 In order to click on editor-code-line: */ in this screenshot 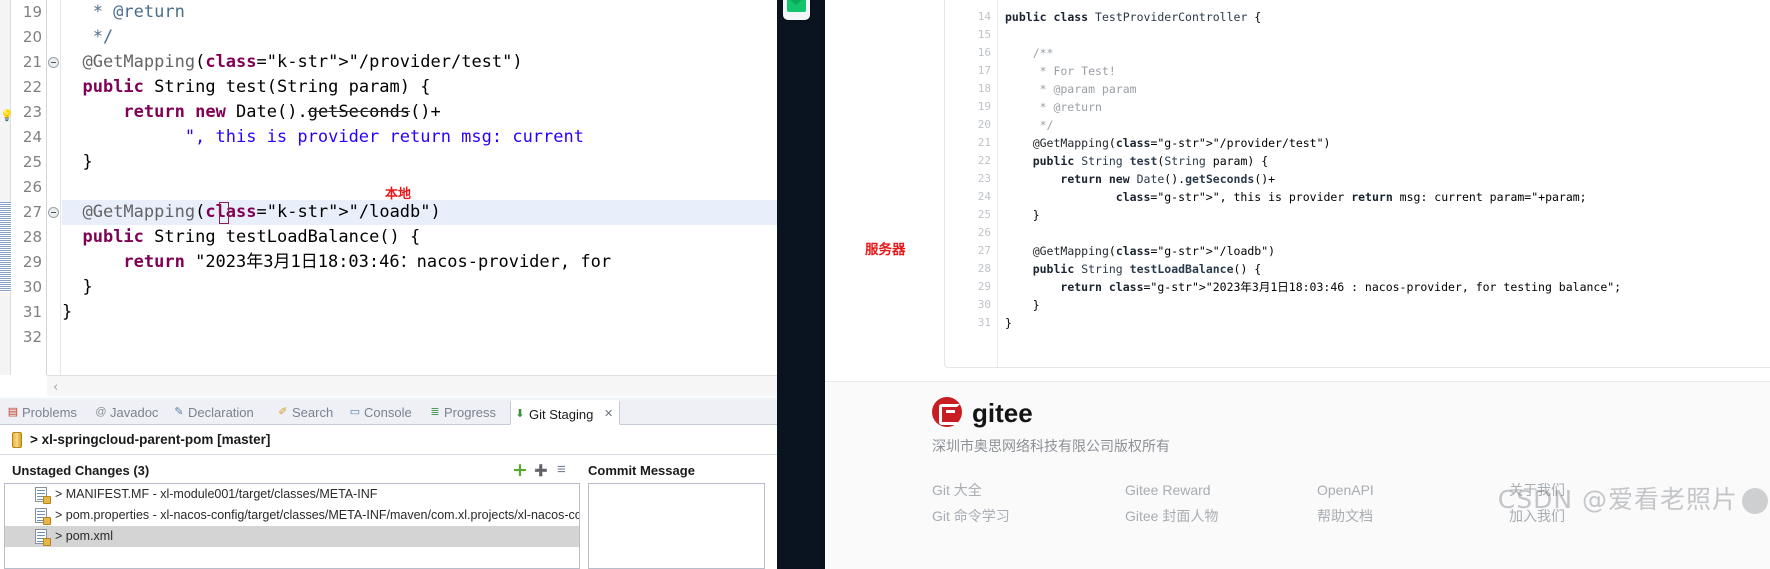, I will do `click(87, 37)`.